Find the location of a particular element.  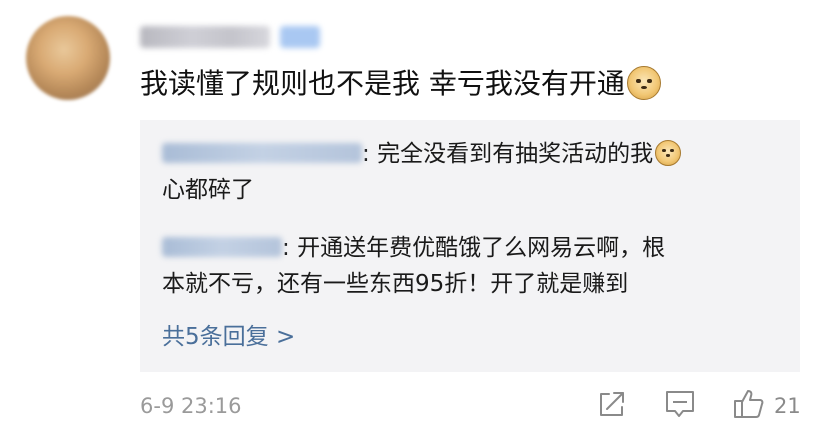

username is located at coordinates (205, 37).